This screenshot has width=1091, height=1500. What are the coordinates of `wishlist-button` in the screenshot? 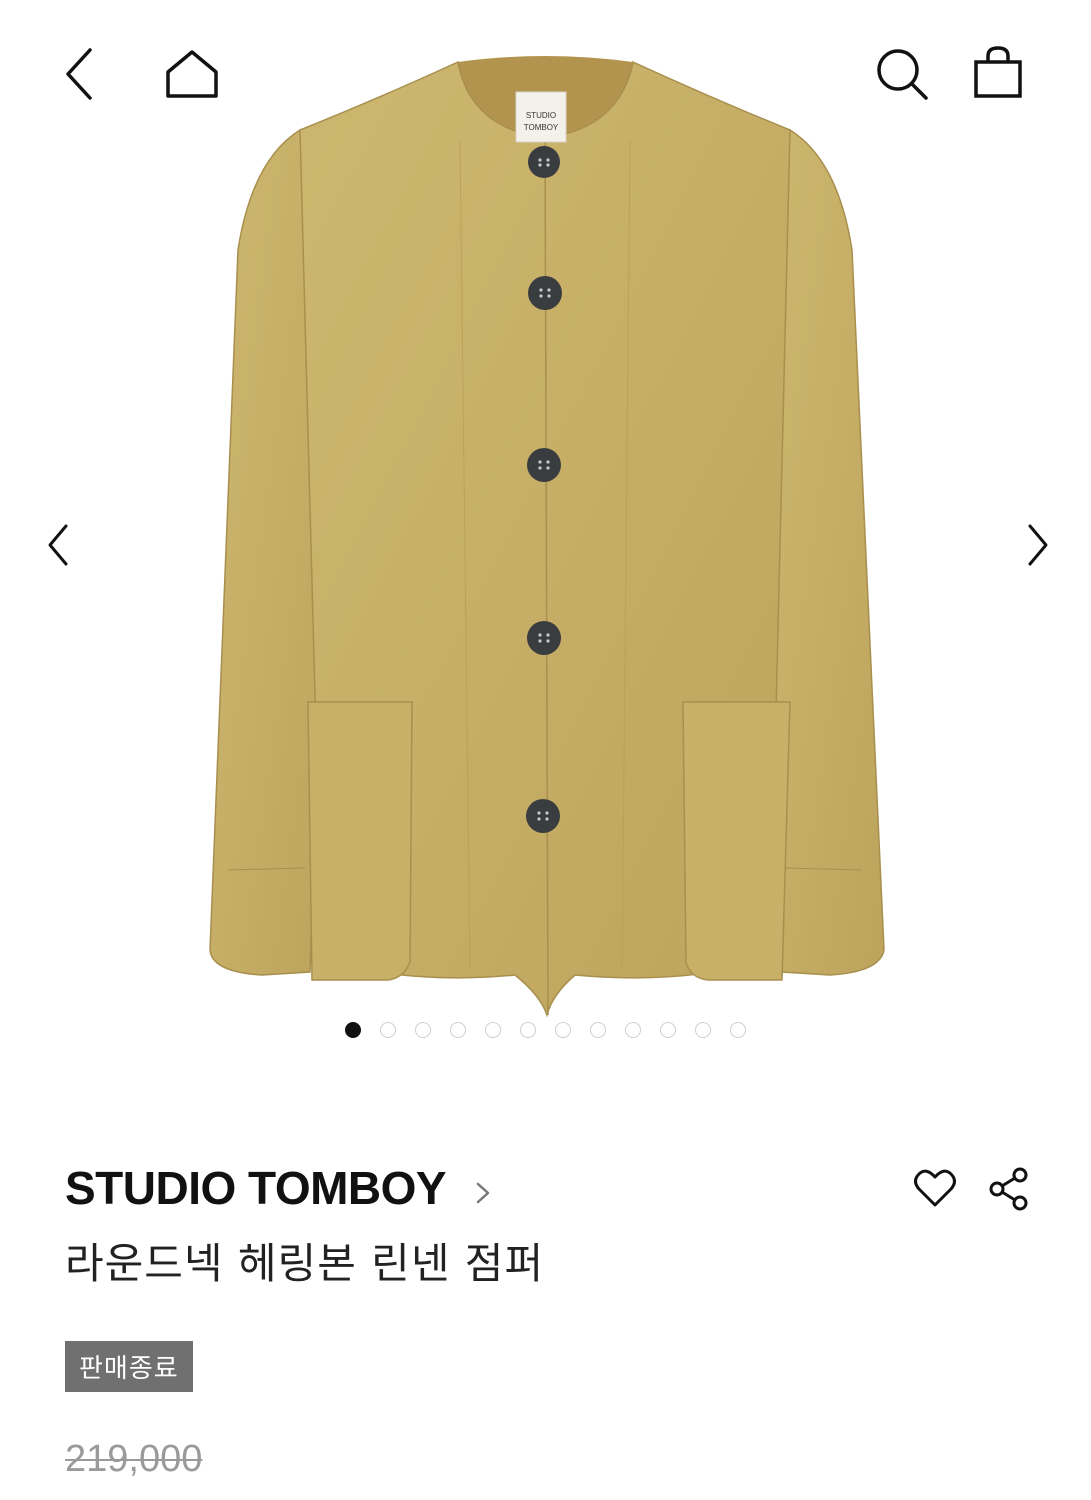 It's located at (935, 1190).